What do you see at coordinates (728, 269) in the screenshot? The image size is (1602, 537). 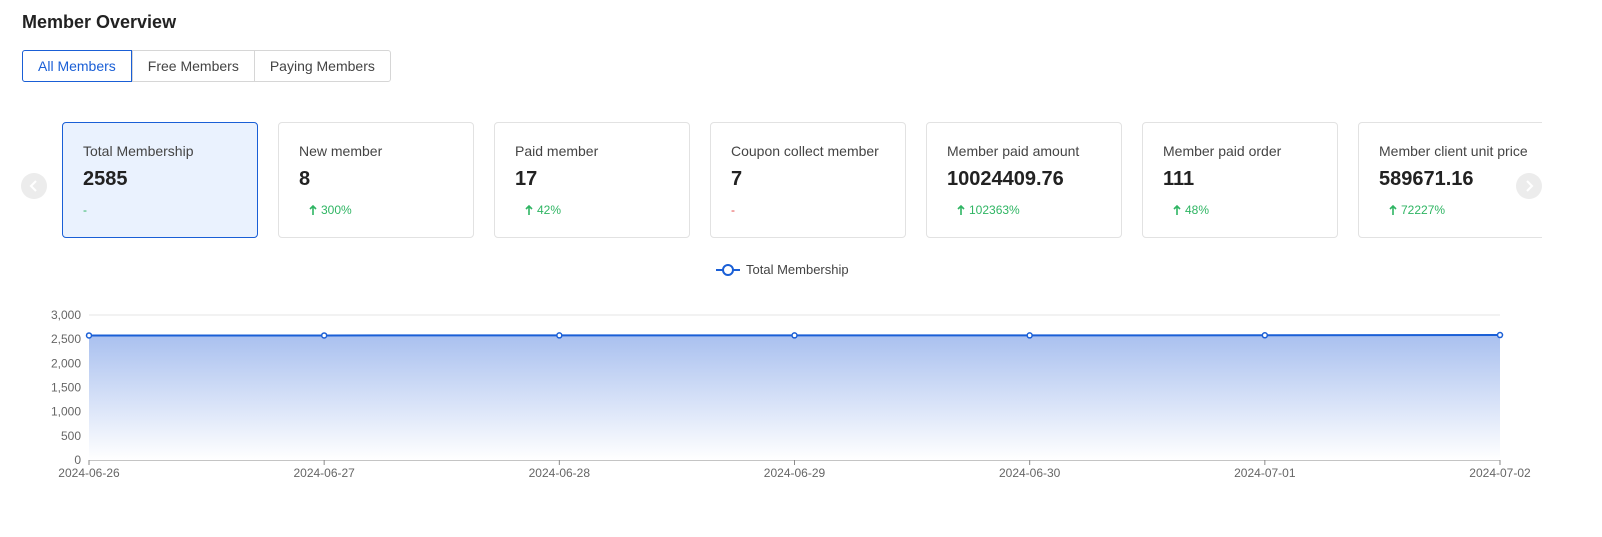 I see `legend-line-circle-icon` at bounding box center [728, 269].